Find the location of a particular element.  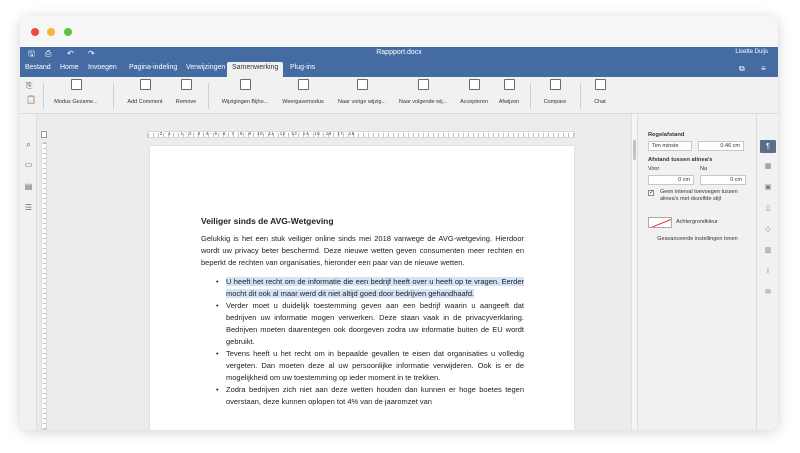

display-mode-icon is located at coordinates (303, 84).